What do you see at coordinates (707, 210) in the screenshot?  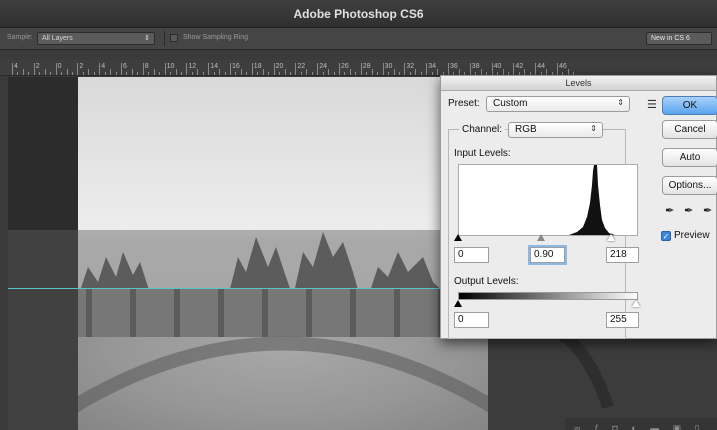 I see `white-eyedropper-icon: ✒` at bounding box center [707, 210].